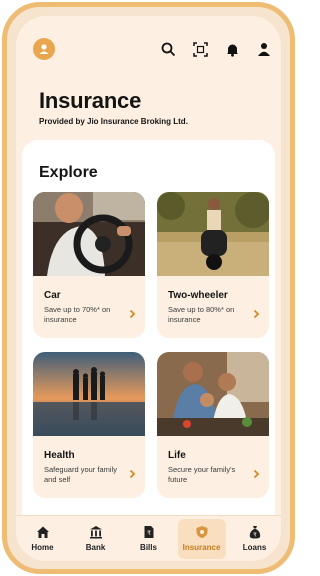 This screenshot has height=576, width=320. Describe the element at coordinates (264, 49) in the screenshot. I see `profile-icon` at that location.